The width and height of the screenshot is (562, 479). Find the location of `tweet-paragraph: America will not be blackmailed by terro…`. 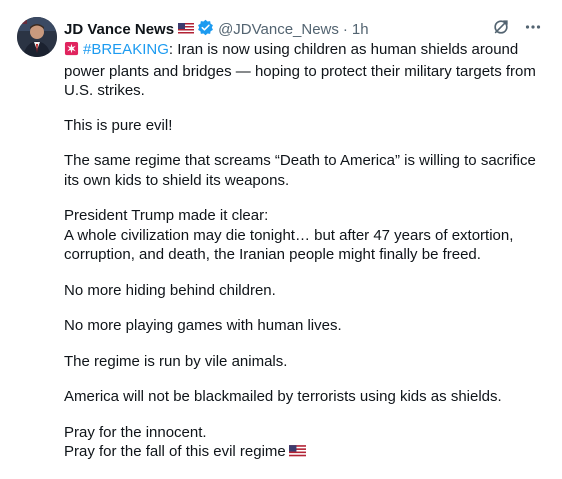

tweet-paragraph: America will not be blackmailed by terro… is located at coordinates (283, 396).